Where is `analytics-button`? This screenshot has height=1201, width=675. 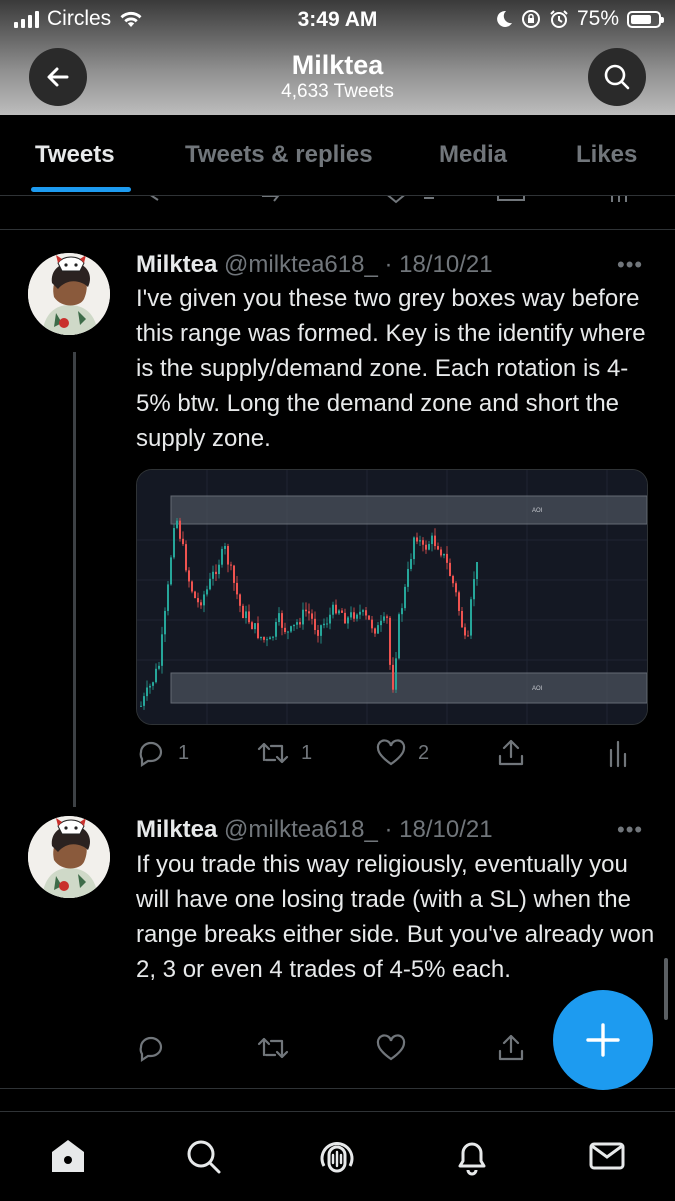
analytics-button is located at coordinates (620, 753).